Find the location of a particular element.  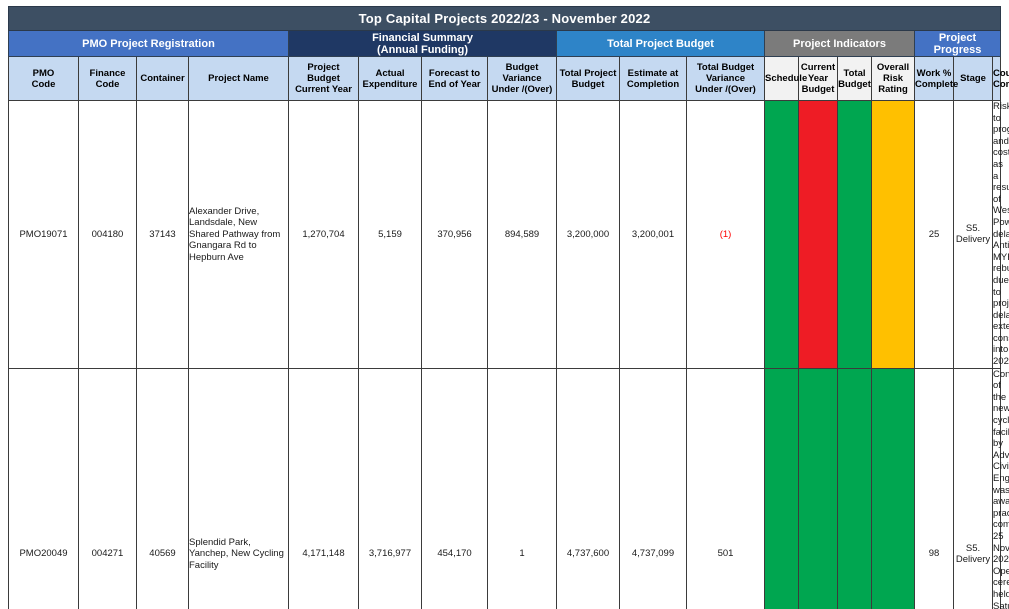

cell-project-budget-current-year: 4,171,148 is located at coordinates (323, 488).